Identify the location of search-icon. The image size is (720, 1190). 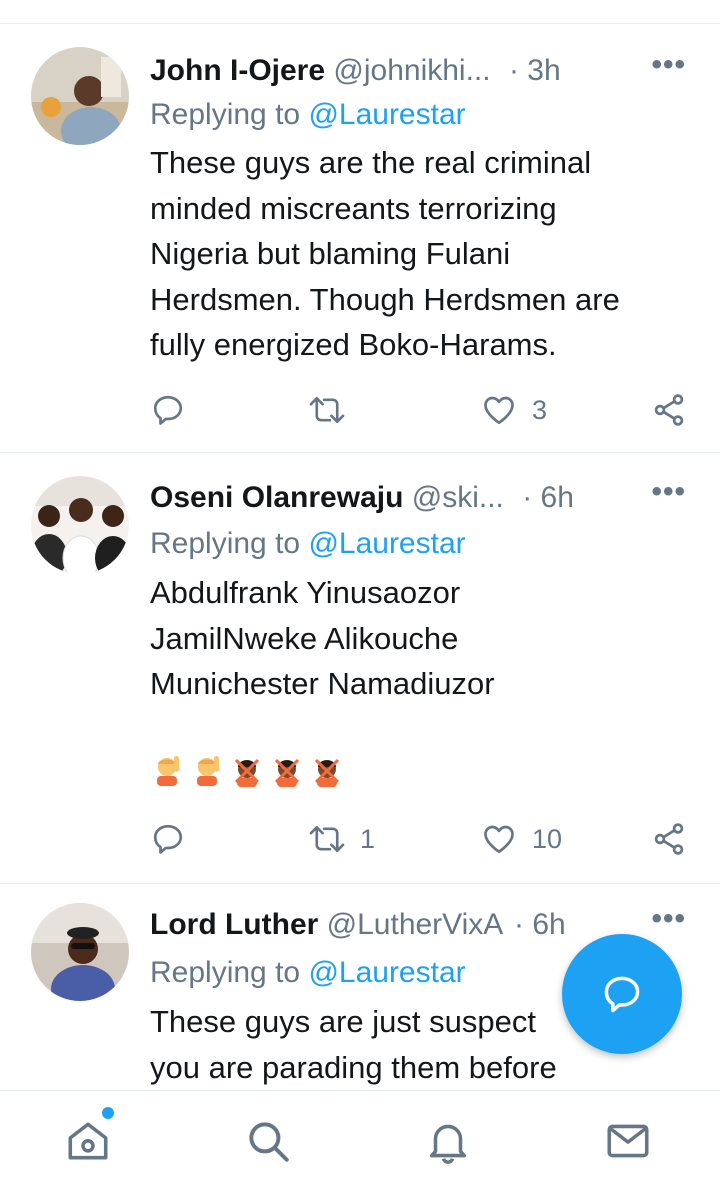
(269, 1142).